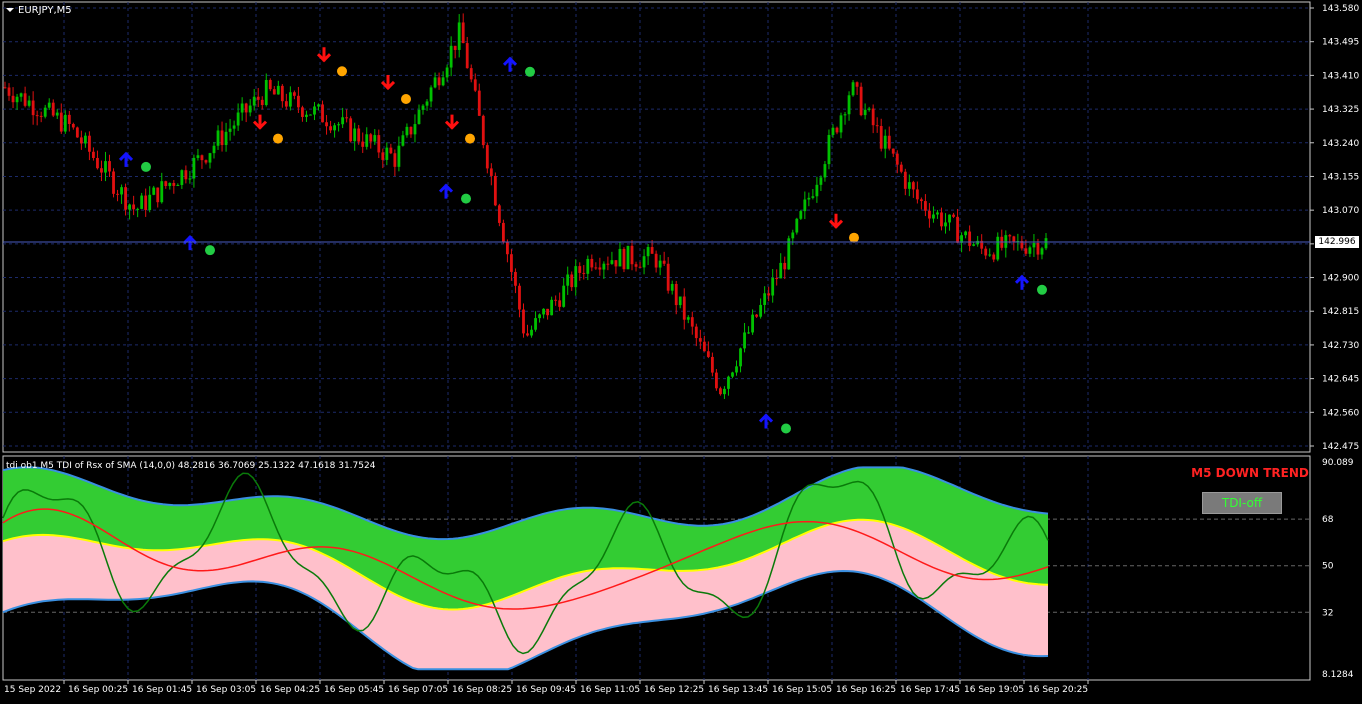 Image resolution: width=1362 pixels, height=704 pixels. What do you see at coordinates (1340, 110) in the screenshot?
I see `price-axis-label: 143.325` at bounding box center [1340, 110].